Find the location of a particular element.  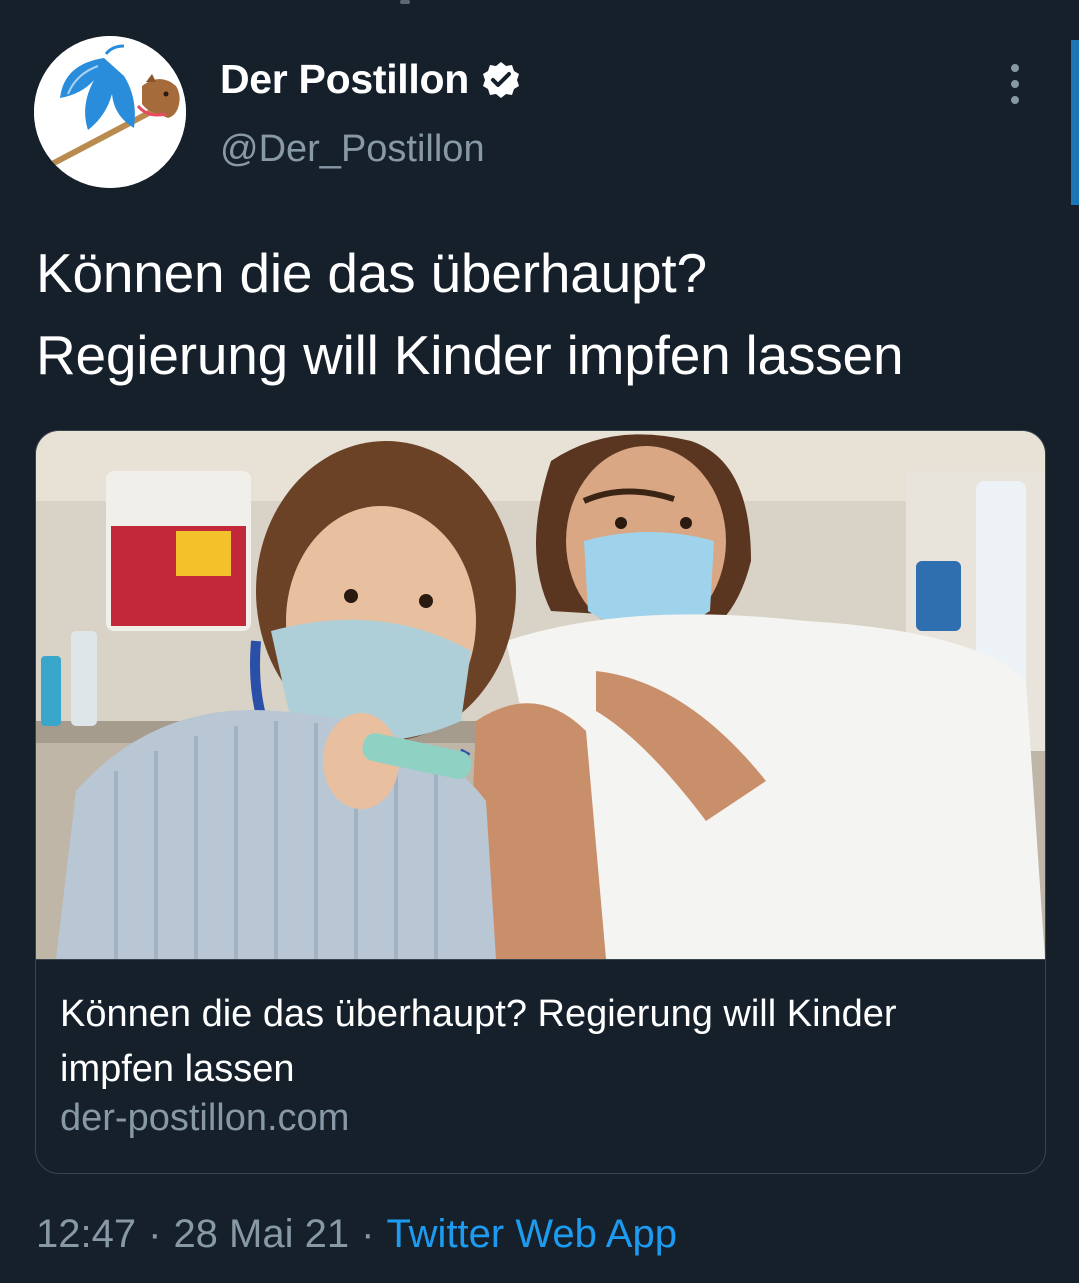

name-row: Der Postillon is located at coordinates (370, 79).